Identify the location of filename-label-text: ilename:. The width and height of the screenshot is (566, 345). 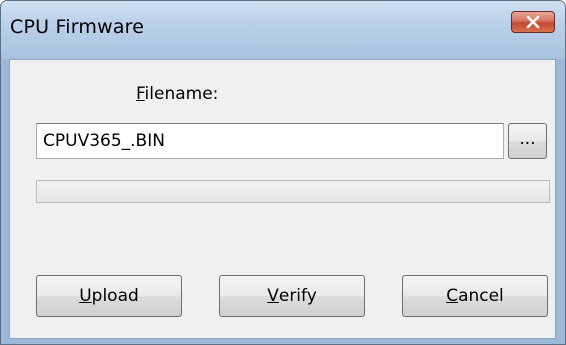
(181, 94).